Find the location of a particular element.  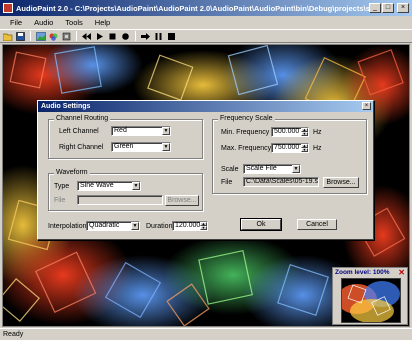

interpolation-label: Interpolation is located at coordinates (67, 226).